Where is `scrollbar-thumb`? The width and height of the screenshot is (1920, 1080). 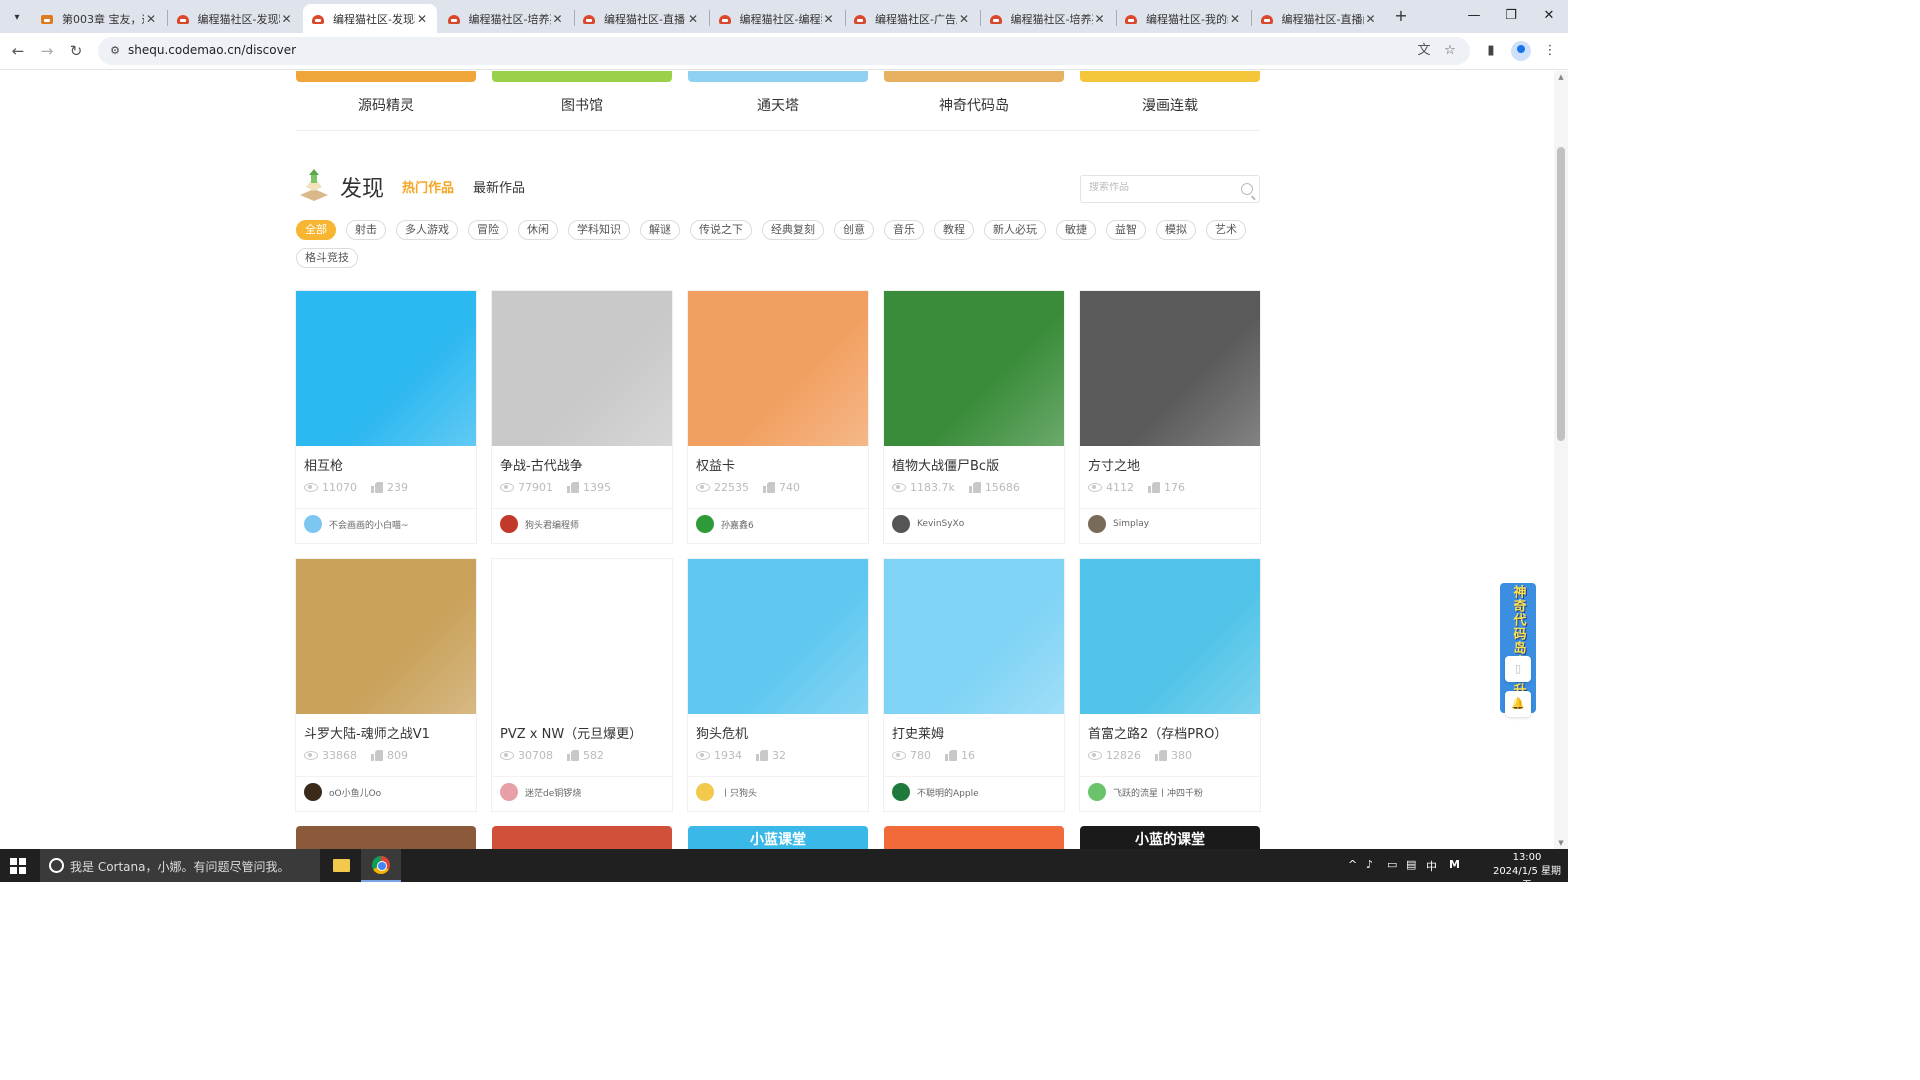
scrollbar-thumb is located at coordinates (1561, 294).